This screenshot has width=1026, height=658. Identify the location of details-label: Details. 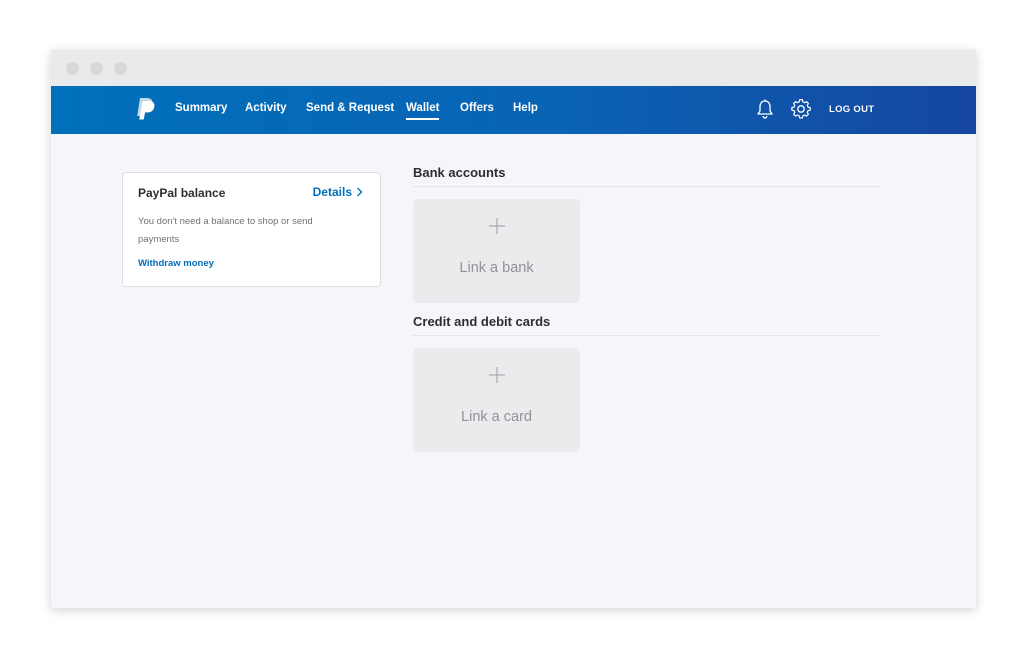
(332, 192).